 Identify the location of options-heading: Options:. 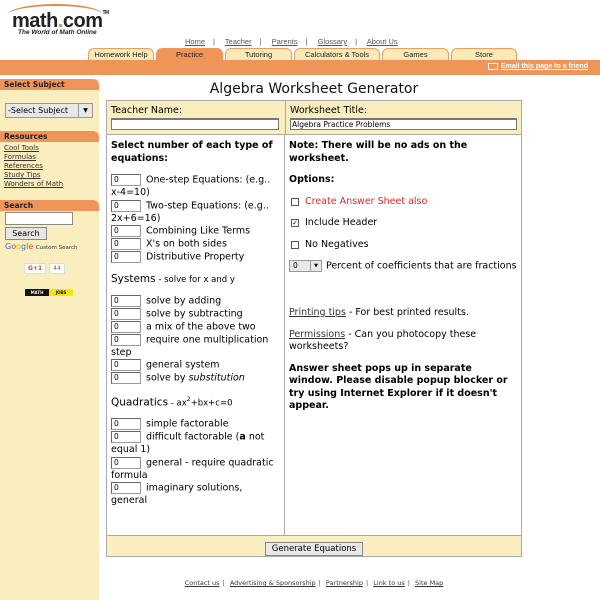
(312, 179).